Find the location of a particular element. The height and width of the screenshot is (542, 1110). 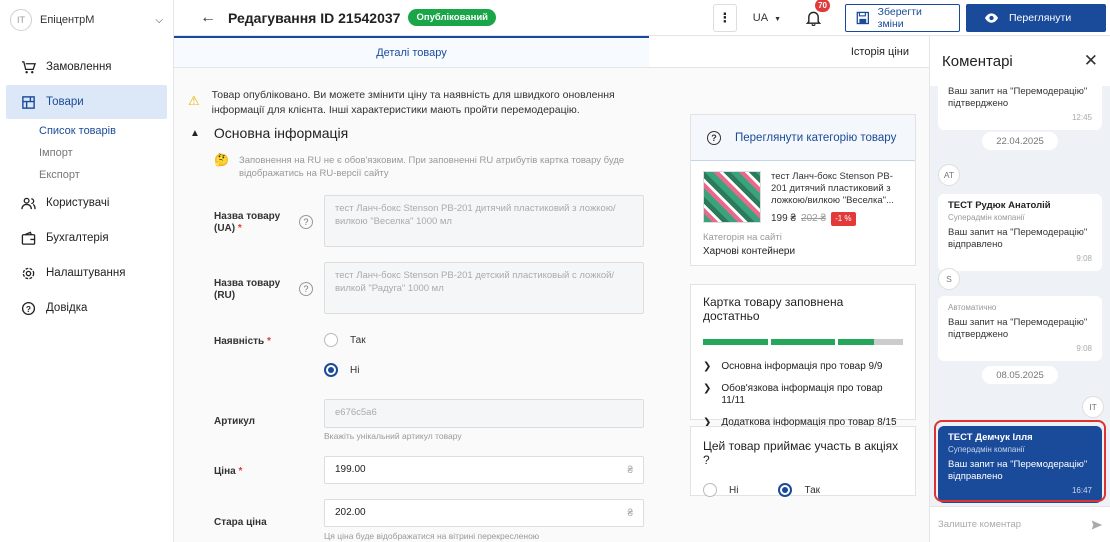

old-price-field: 202.00 ₴ is located at coordinates (484, 513).